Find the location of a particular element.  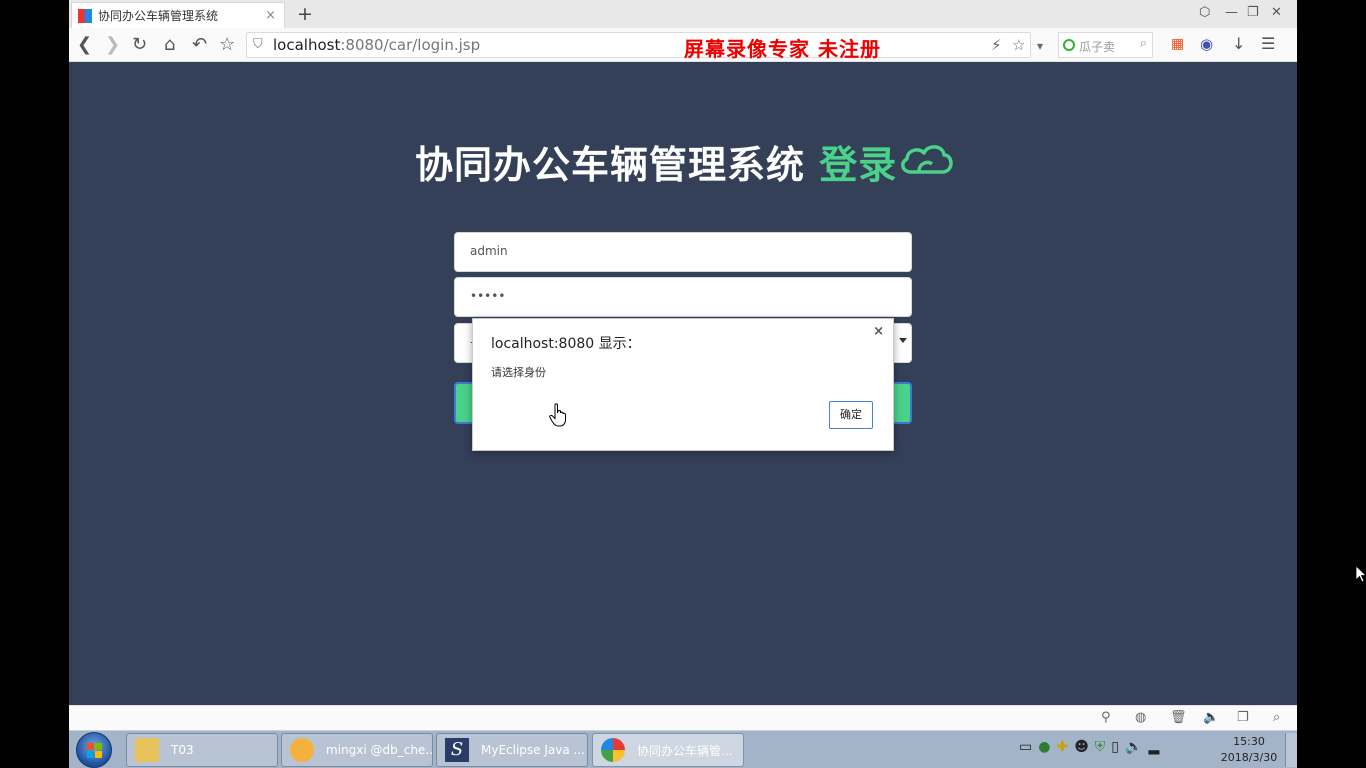

start-flag-green is located at coordinates (98, 746).